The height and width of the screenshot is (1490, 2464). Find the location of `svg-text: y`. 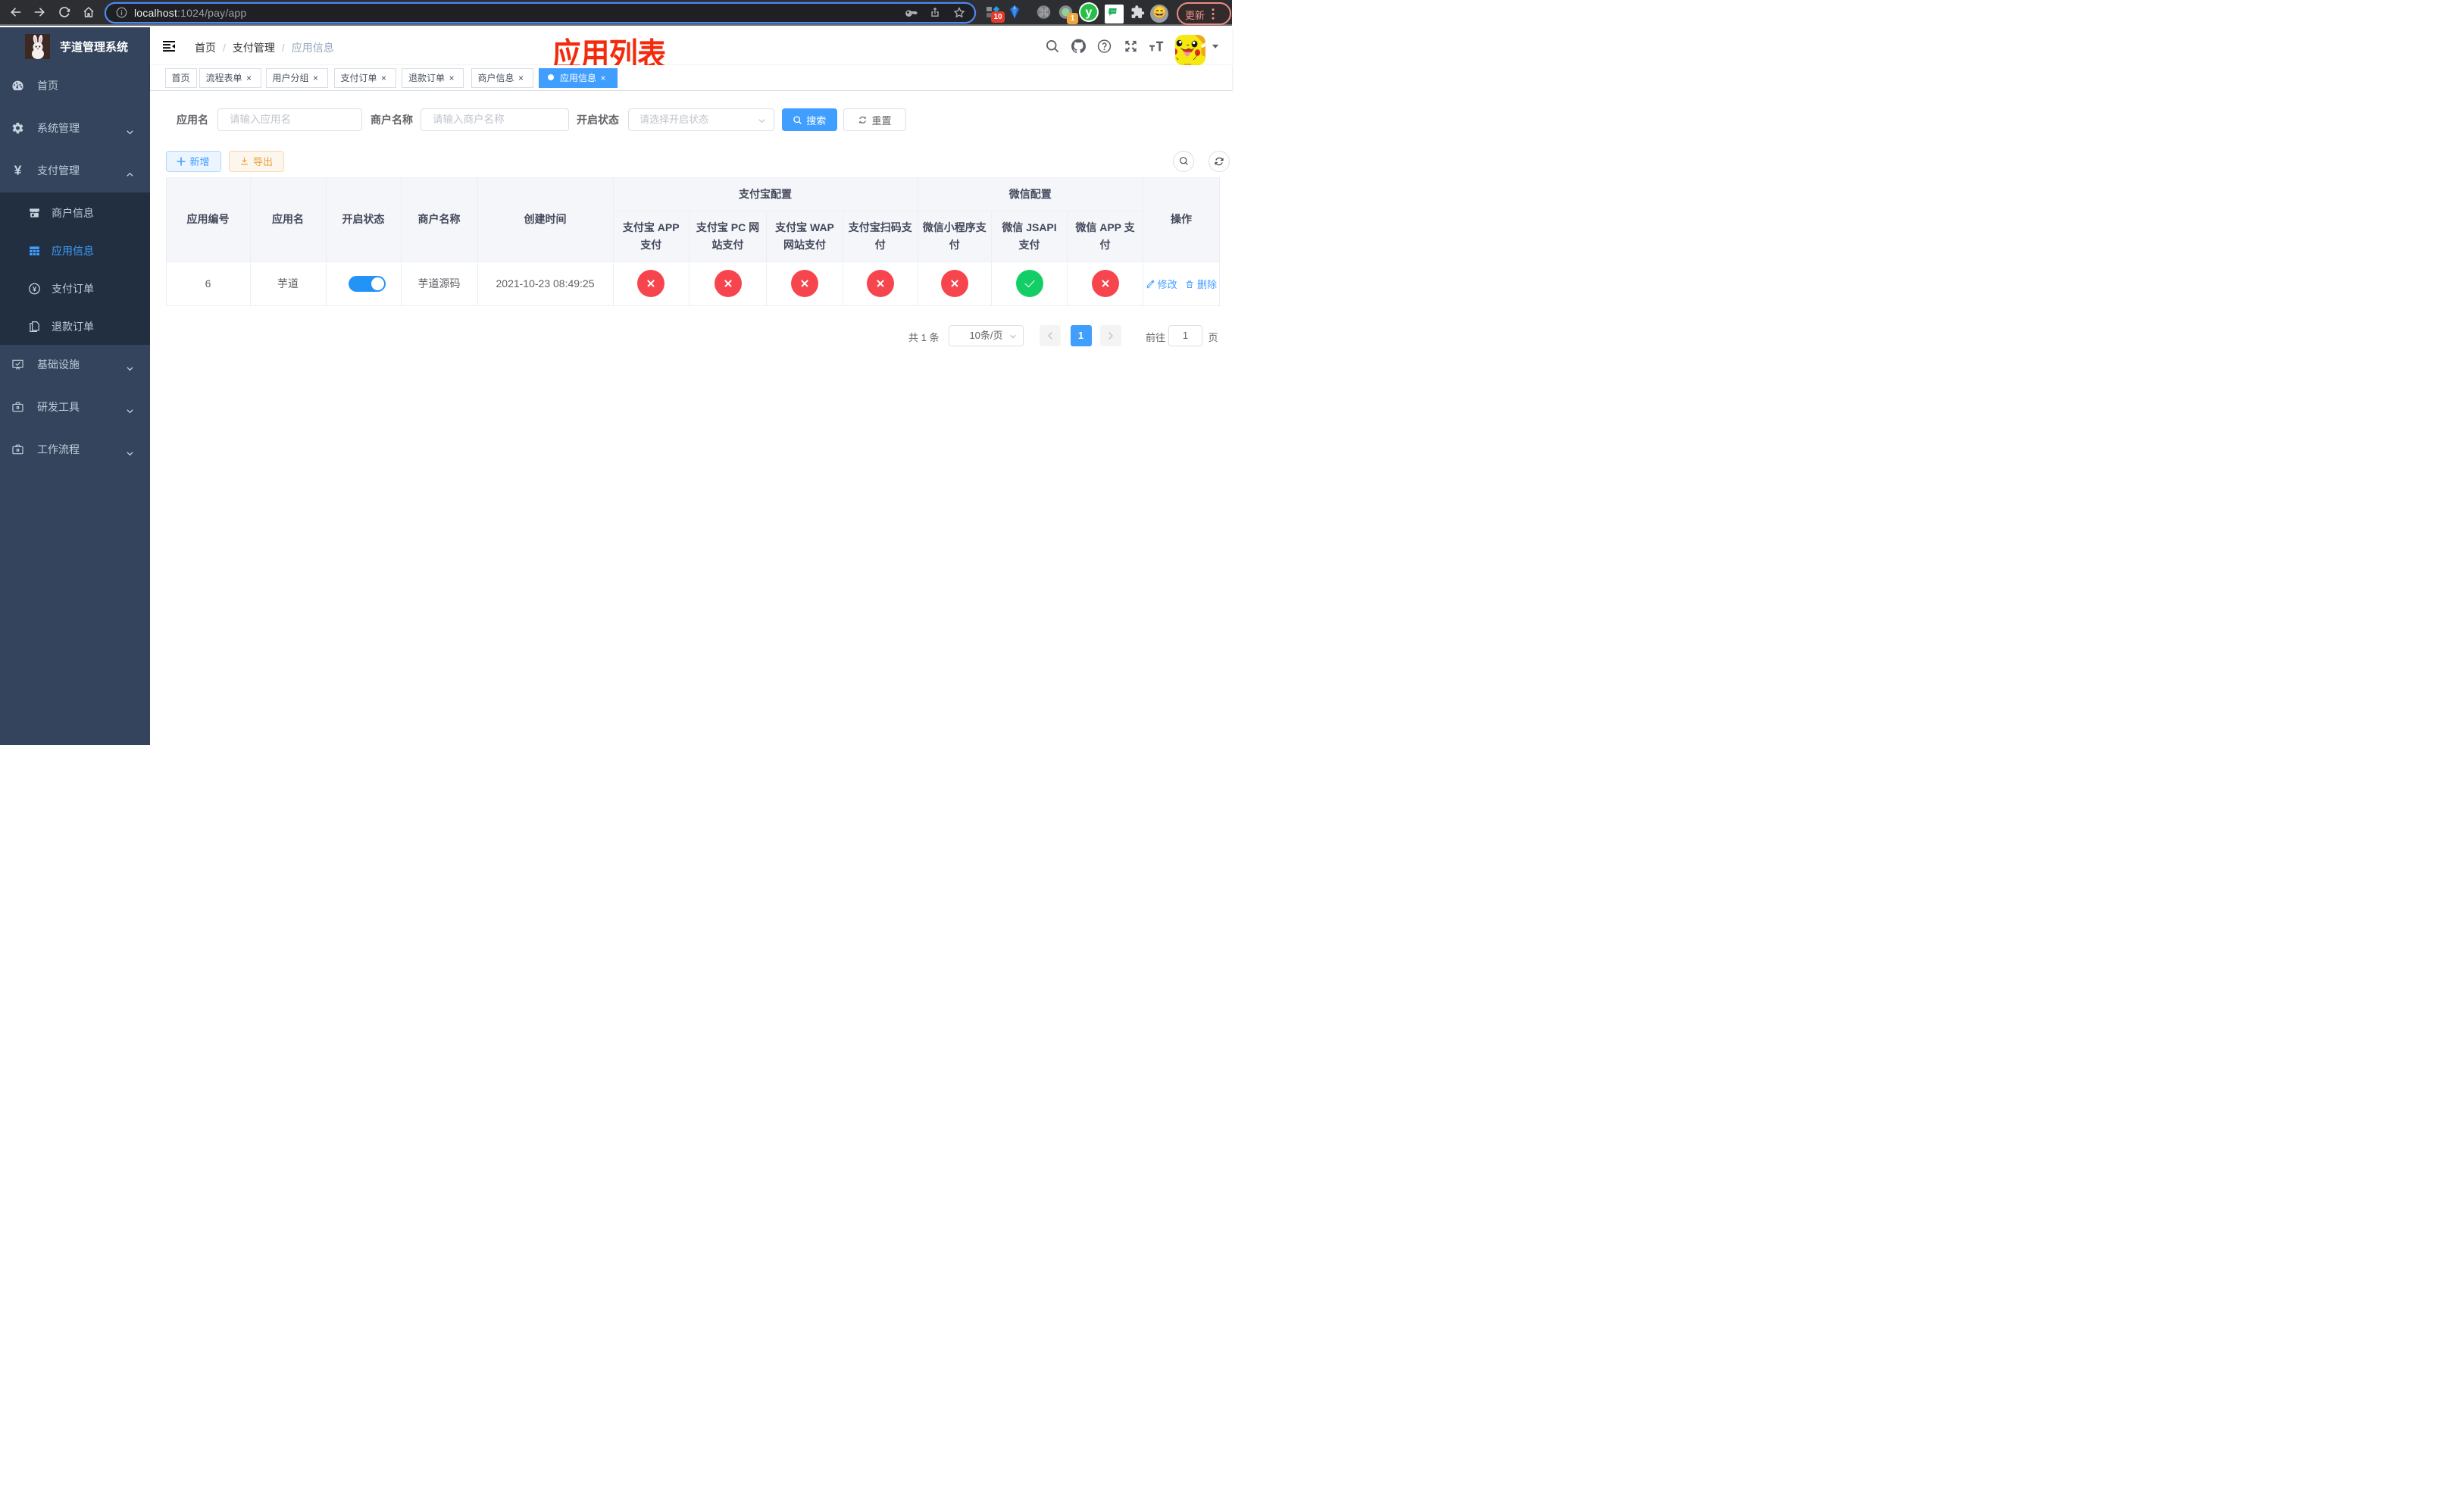

svg-text: y is located at coordinates (1089, 13).